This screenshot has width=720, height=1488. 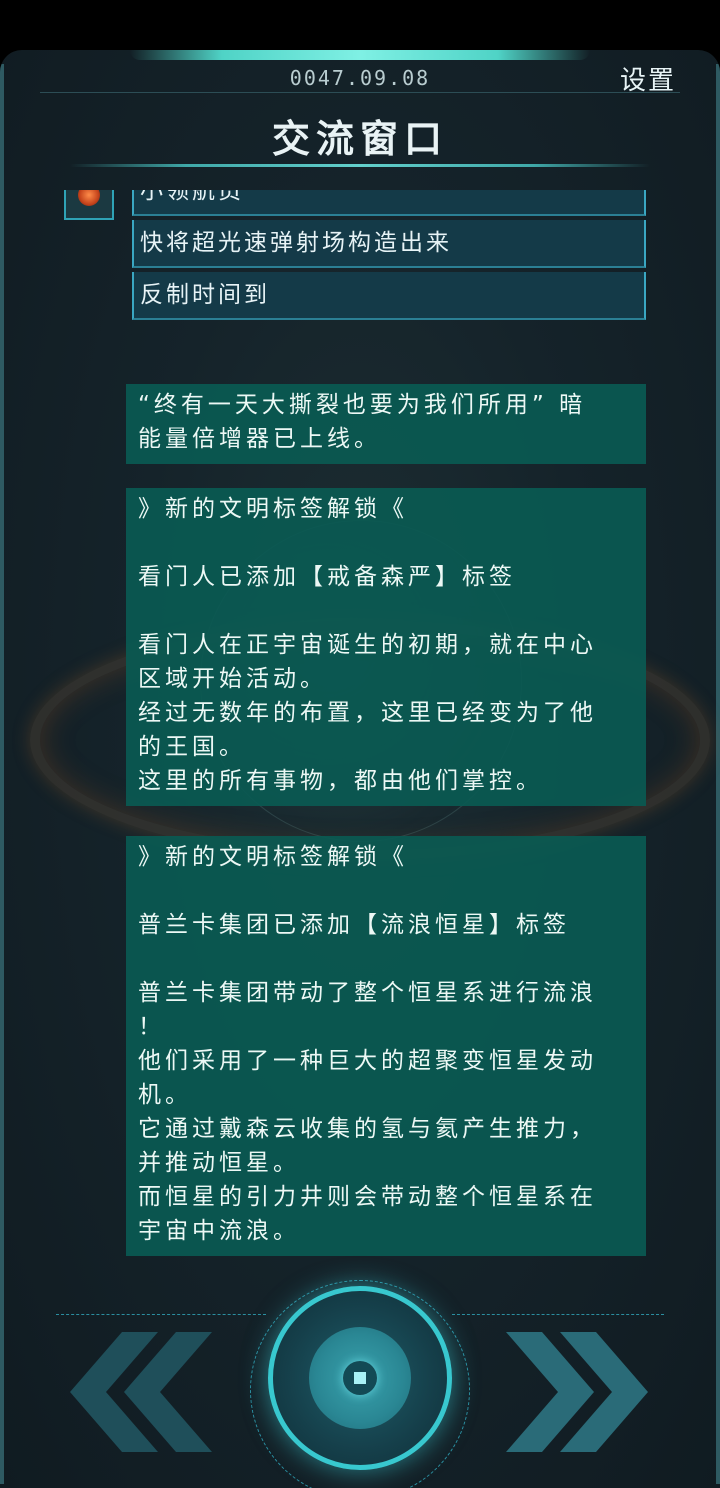 I want to click on event-card: “终有一天大撕裂也要为我们所用” 暗 能量倍增器已上线。, so click(x=386, y=424).